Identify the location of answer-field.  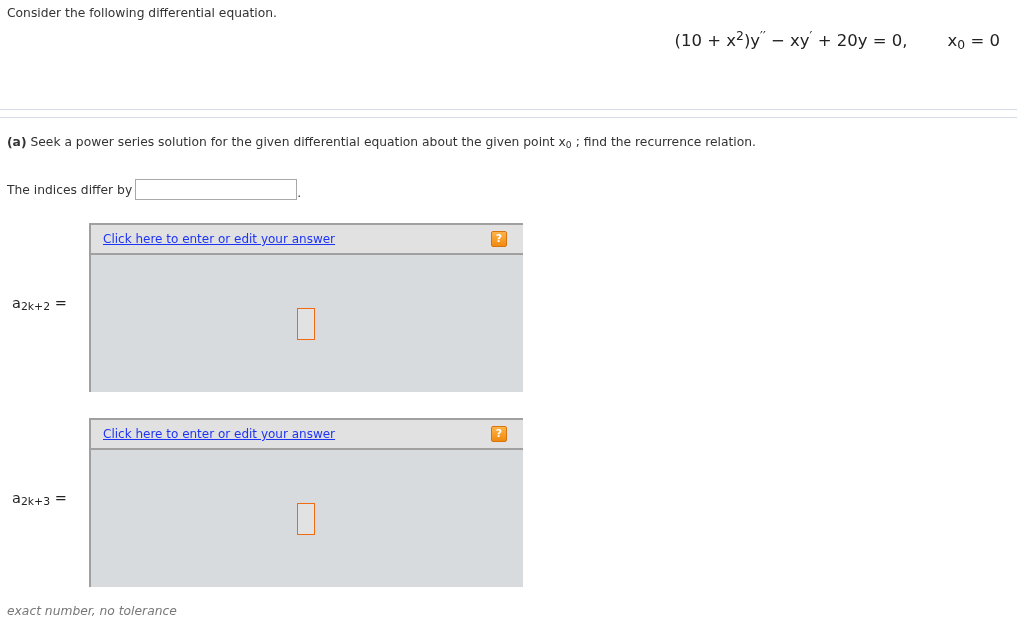
(216, 189).